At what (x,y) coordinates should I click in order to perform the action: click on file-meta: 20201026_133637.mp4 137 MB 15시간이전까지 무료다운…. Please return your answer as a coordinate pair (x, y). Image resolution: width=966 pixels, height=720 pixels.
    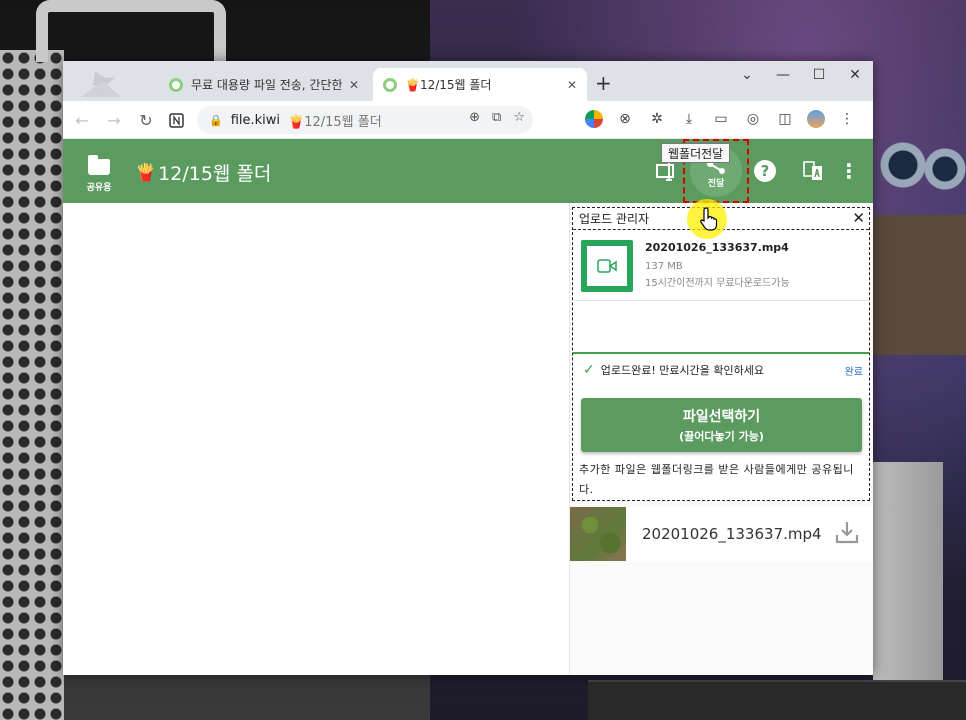
    Looking at the image, I should click on (717, 268).